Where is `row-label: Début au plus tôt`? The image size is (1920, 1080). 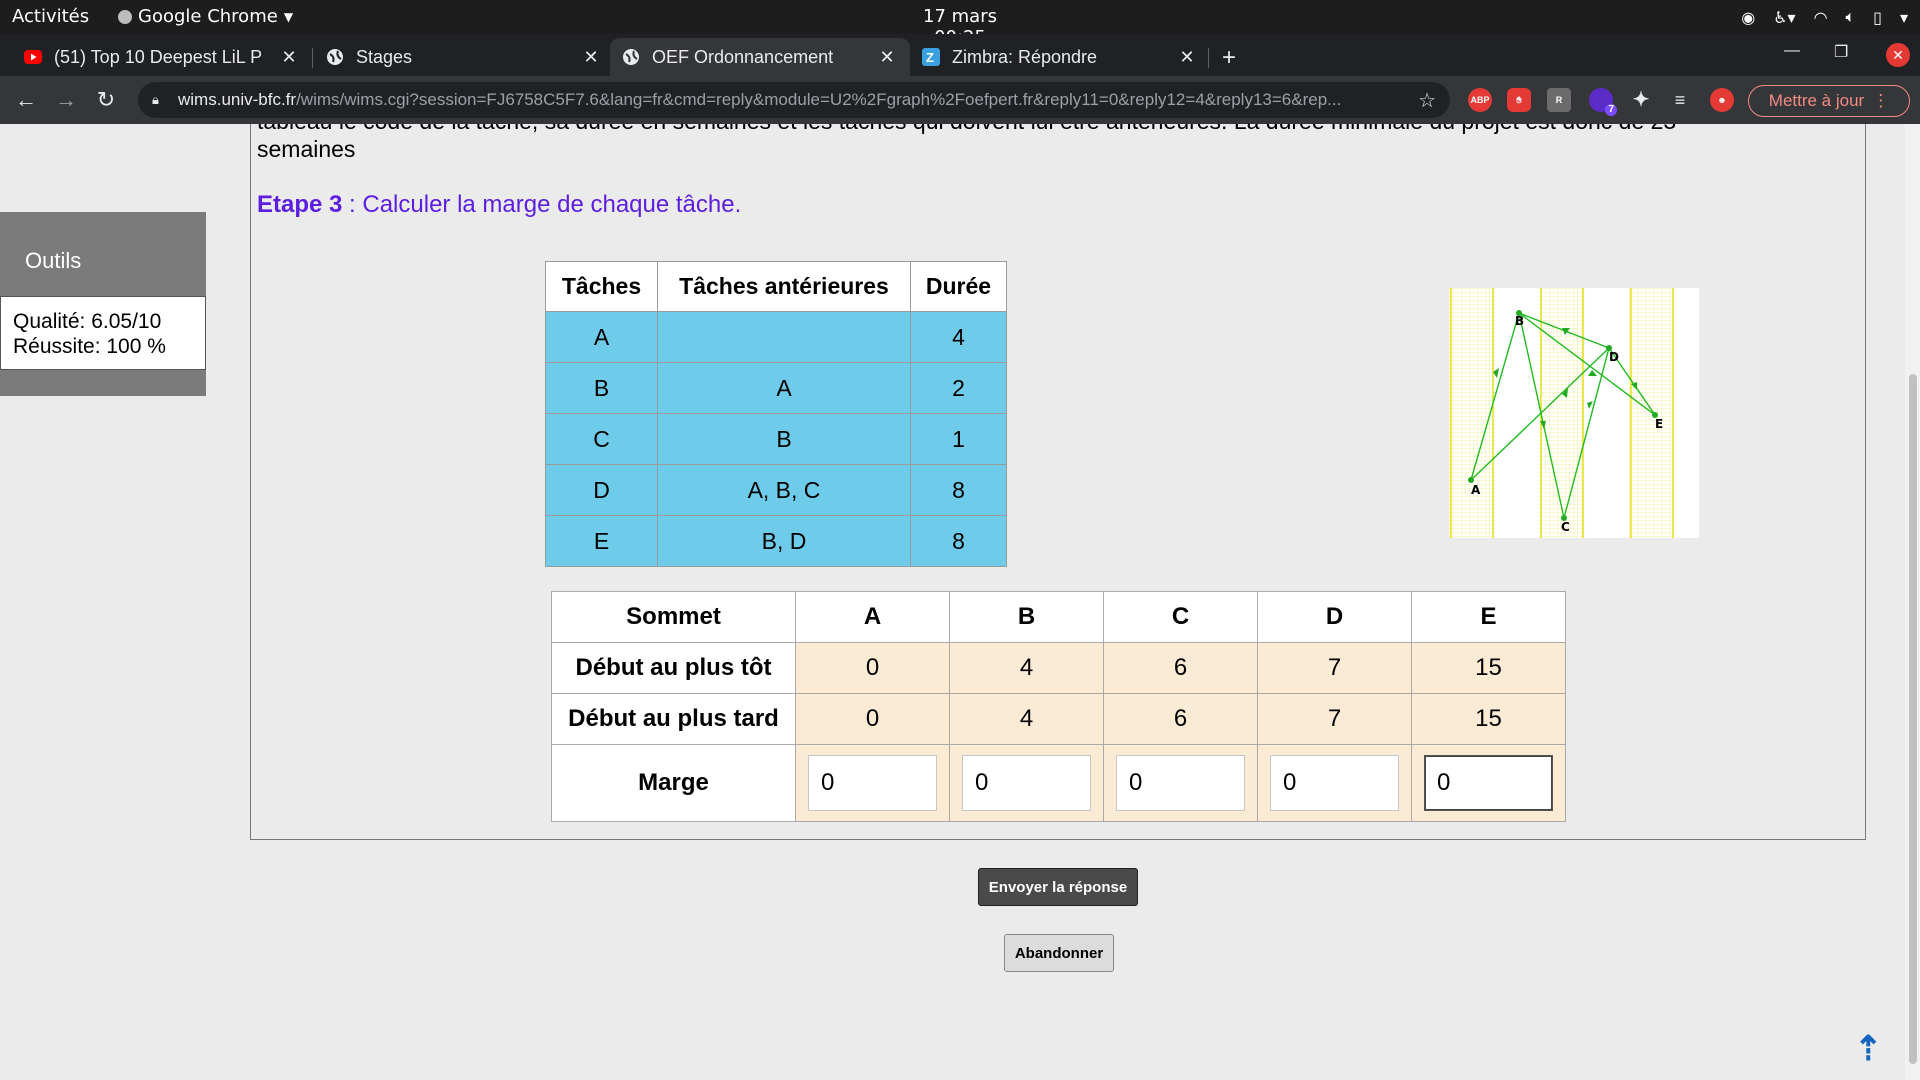 row-label: Début au plus tôt is located at coordinates (673, 668).